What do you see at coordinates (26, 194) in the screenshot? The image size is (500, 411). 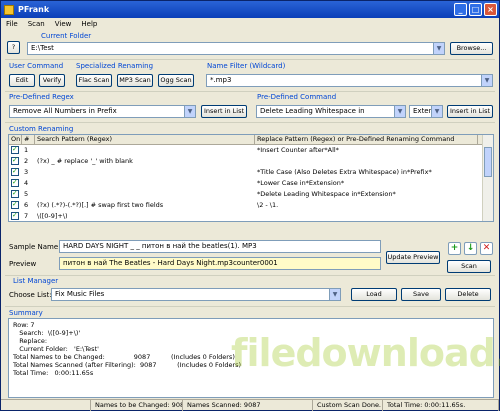 I see `row-number: 5` at bounding box center [26, 194].